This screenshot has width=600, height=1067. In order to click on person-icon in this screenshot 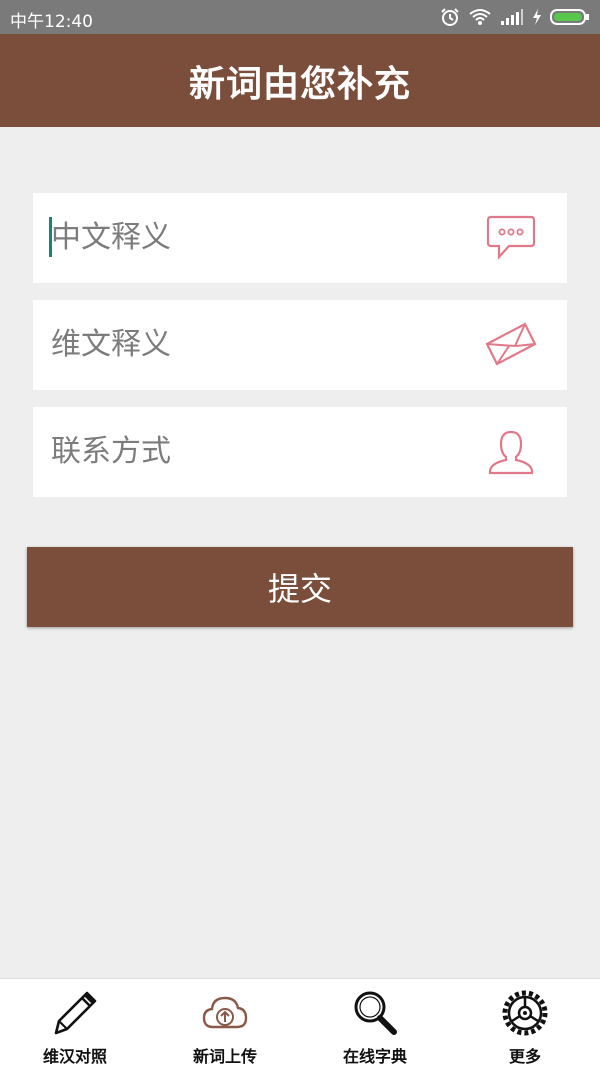, I will do `click(511, 452)`.